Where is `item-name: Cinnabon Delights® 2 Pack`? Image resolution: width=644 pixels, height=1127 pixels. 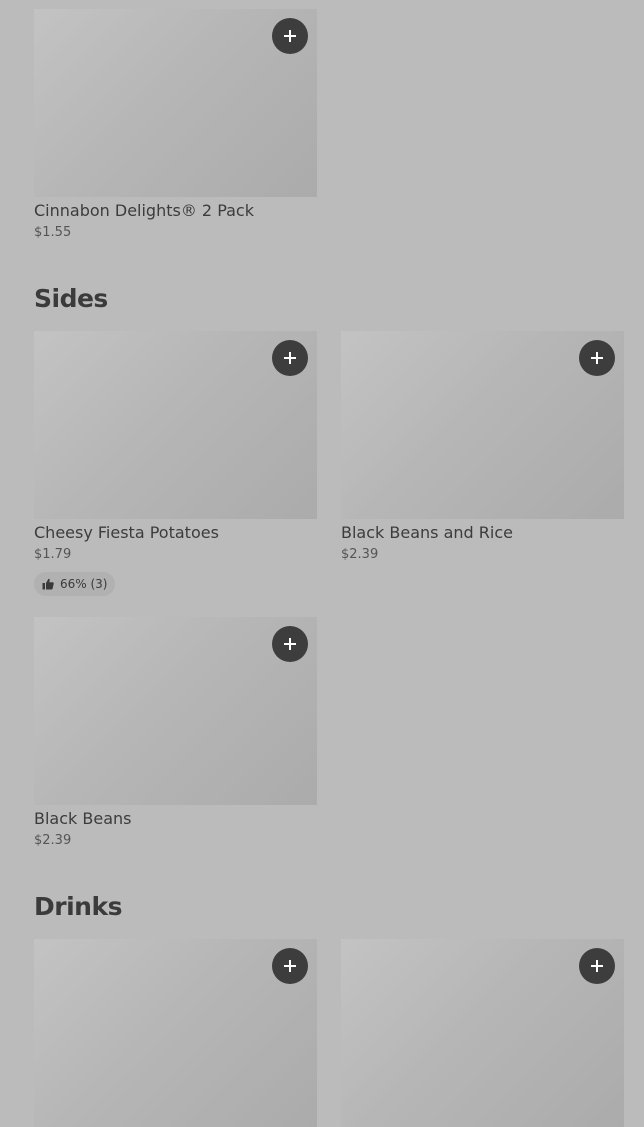 item-name: Cinnabon Delights® 2 Pack is located at coordinates (144, 210).